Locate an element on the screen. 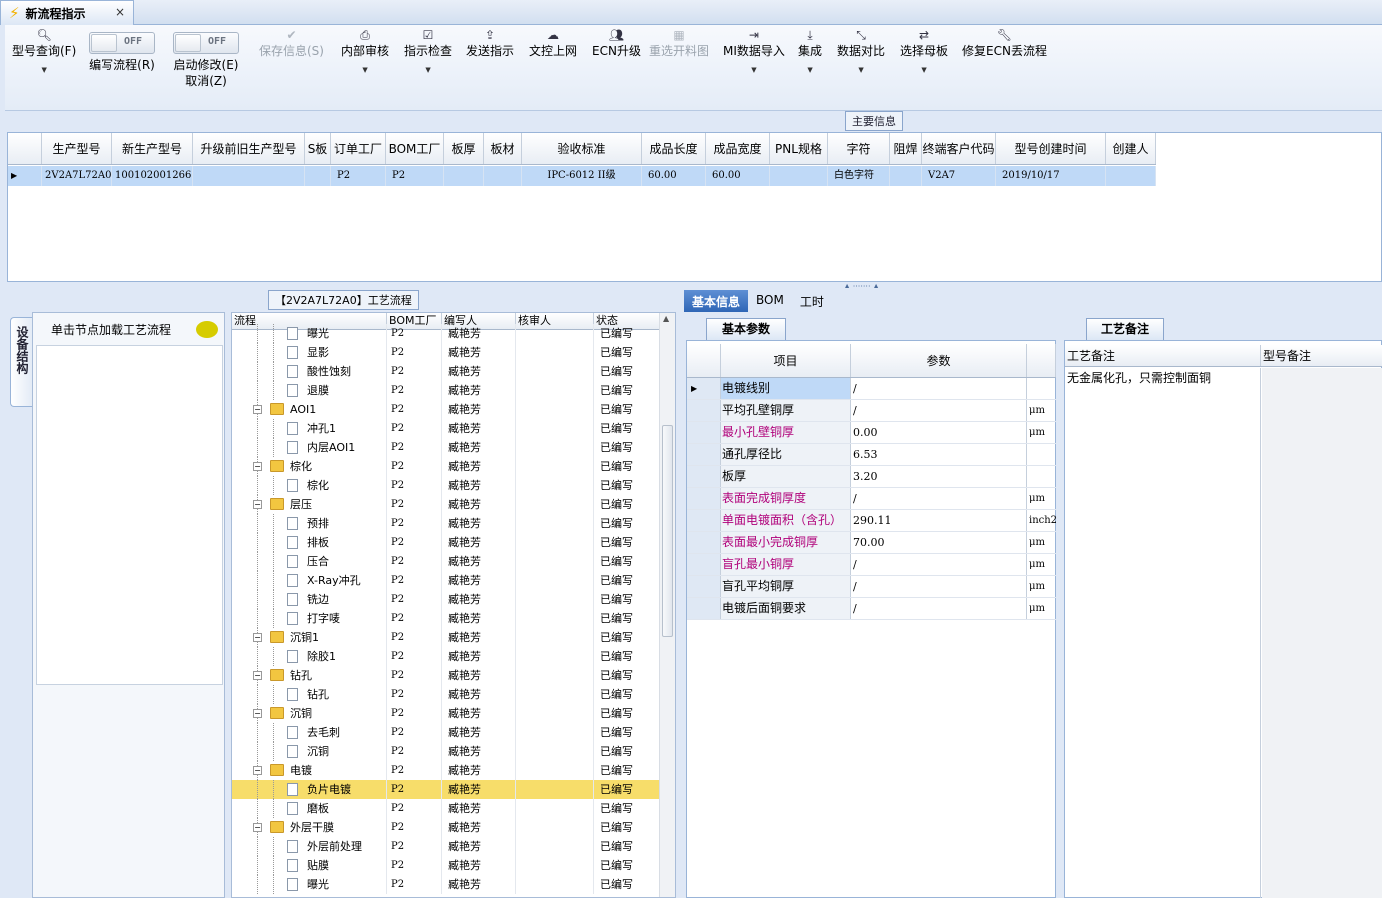 Image resolution: width=1382 pixels, height=898 pixels. reselect-material-button: ▦ 重选开料图 is located at coordinates (679, 43).